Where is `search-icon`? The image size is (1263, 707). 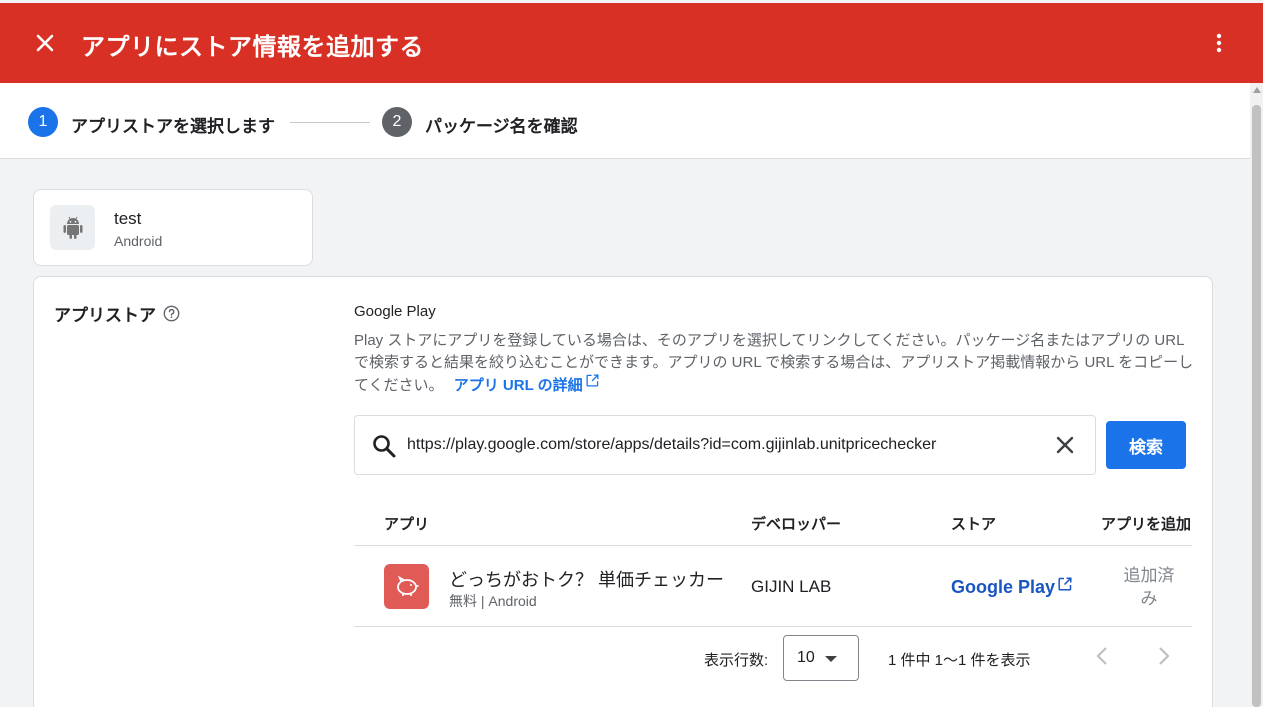
search-icon is located at coordinates (384, 446).